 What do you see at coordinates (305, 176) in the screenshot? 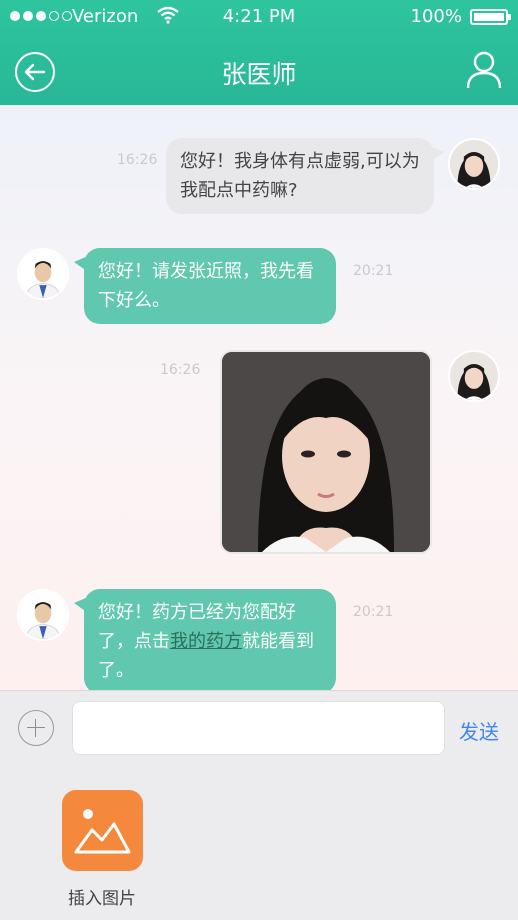
I see `patient-message-bubble: 您好！我身体有点虚弱,可以为我配点中药嘛?` at bounding box center [305, 176].